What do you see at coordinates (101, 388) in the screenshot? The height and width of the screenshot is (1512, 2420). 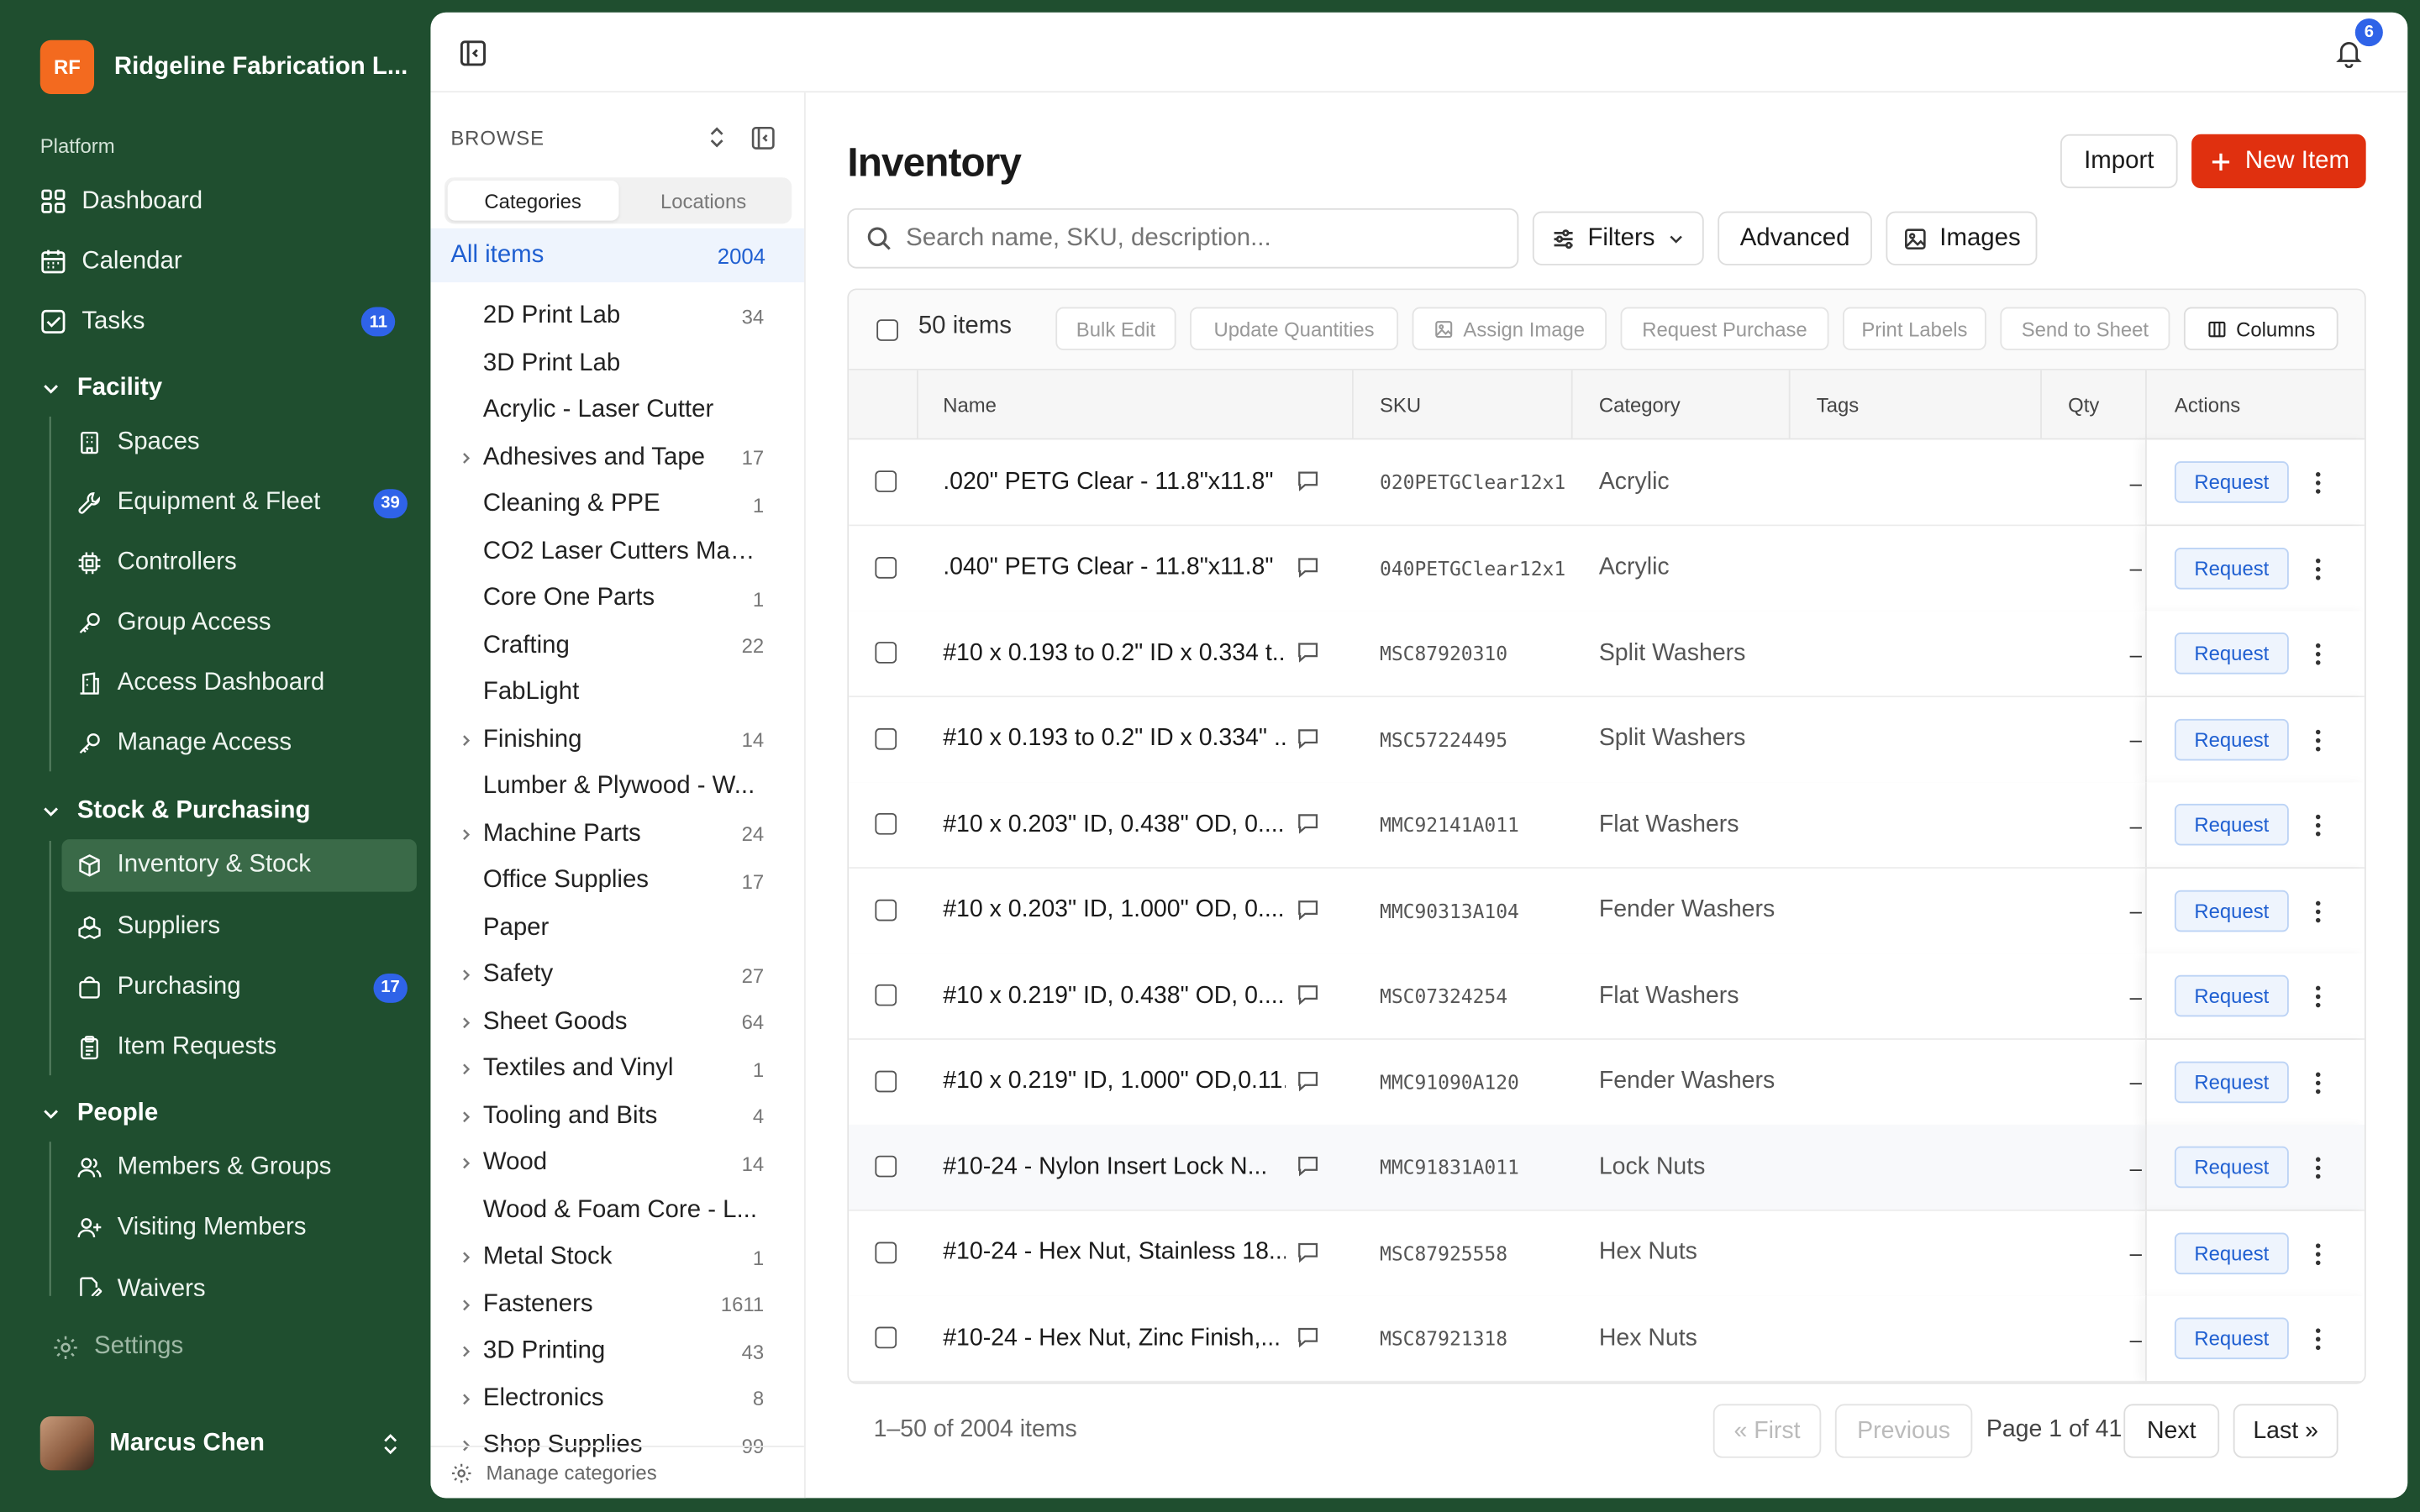 I see `group-facility: Facility` at bounding box center [101, 388].